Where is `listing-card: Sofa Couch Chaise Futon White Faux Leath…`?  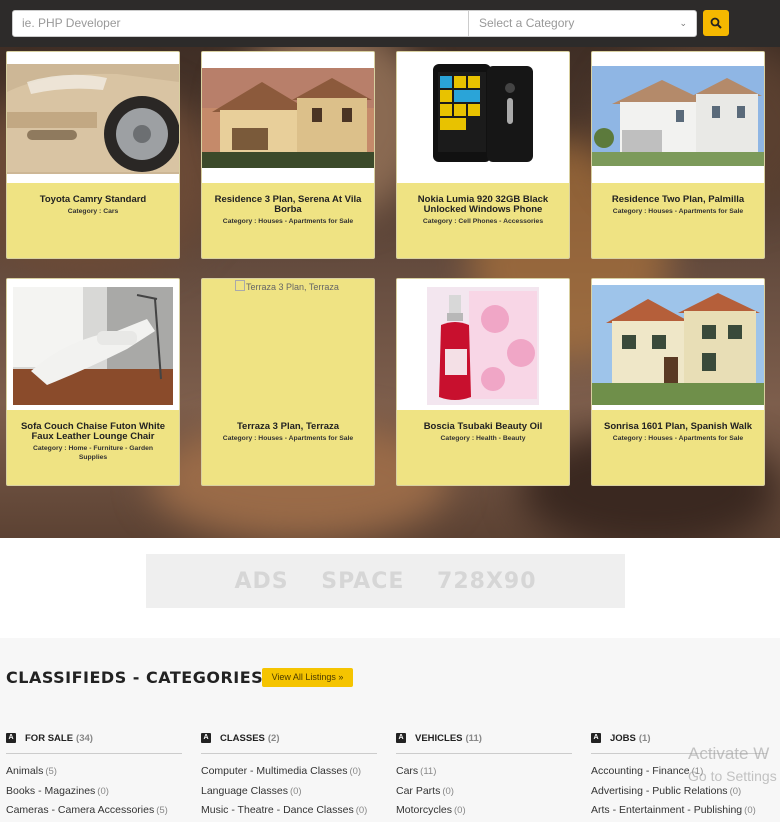 listing-card: Sofa Couch Chaise Futon White Faux Leath… is located at coordinates (93, 382).